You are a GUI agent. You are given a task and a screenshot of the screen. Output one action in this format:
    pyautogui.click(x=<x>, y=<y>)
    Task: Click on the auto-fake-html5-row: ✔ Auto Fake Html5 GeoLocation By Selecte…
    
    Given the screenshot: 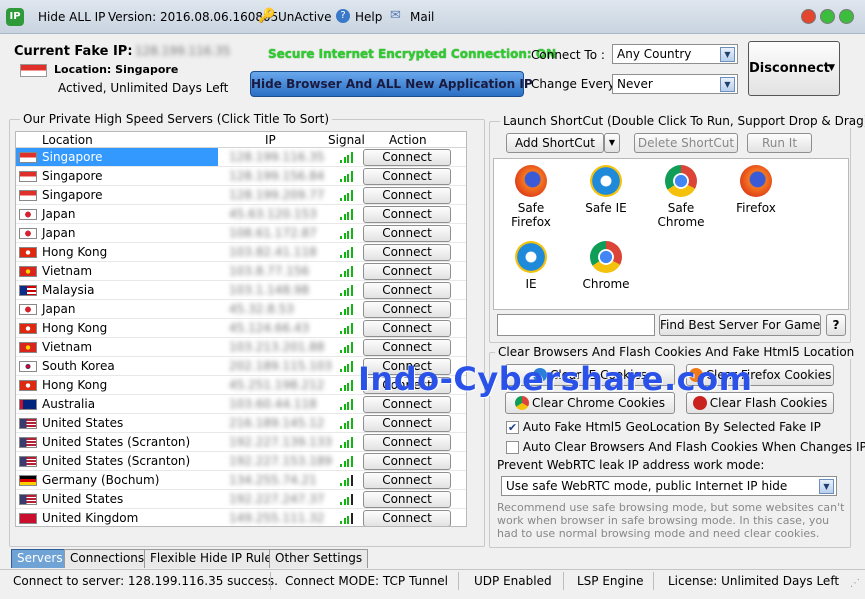 What is the action you would take?
    pyautogui.click(x=663, y=427)
    